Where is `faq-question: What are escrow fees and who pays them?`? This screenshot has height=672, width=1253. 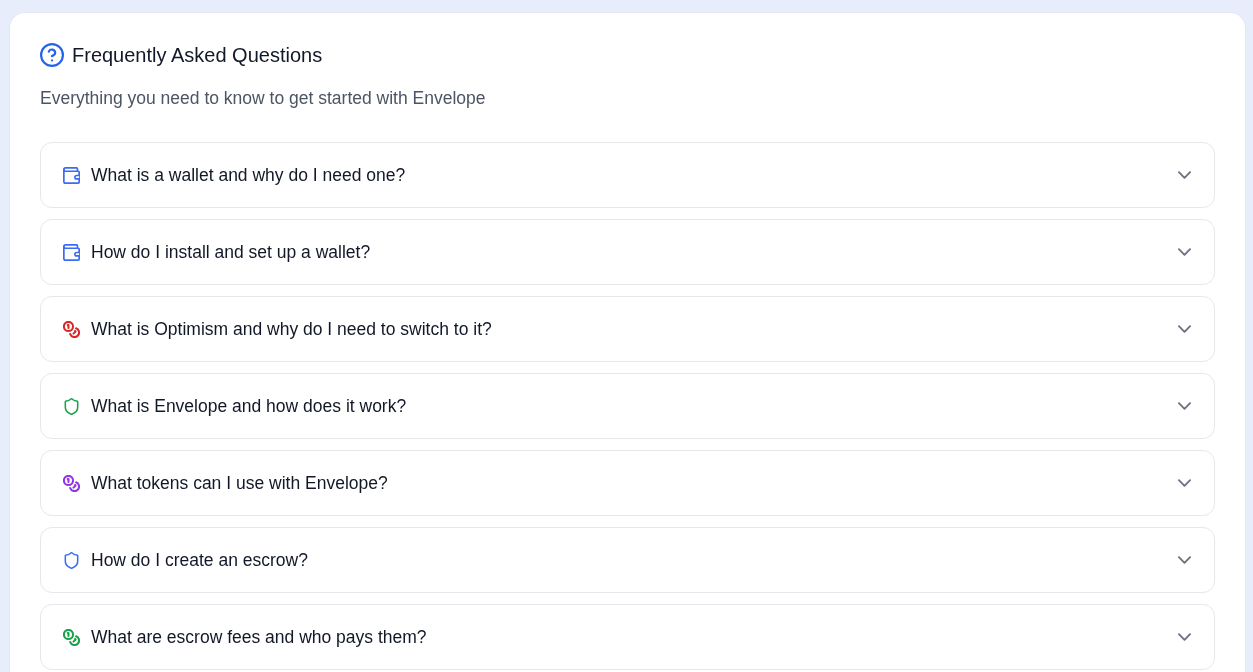 faq-question: What are escrow fees and who pays them? is located at coordinates (627, 637).